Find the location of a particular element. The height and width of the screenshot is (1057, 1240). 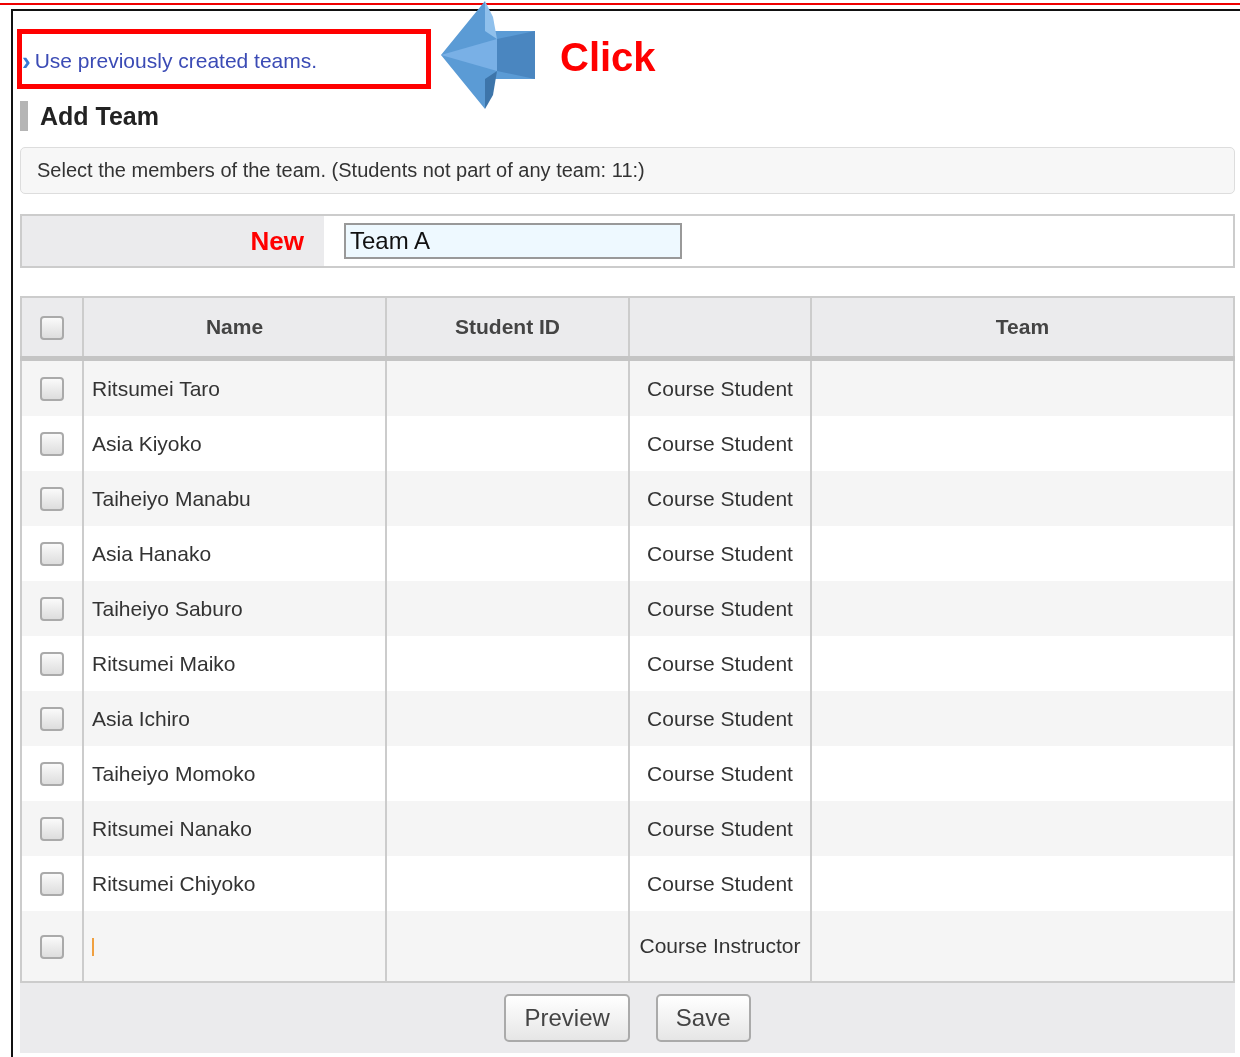

select-all-checkbox is located at coordinates (52, 327).